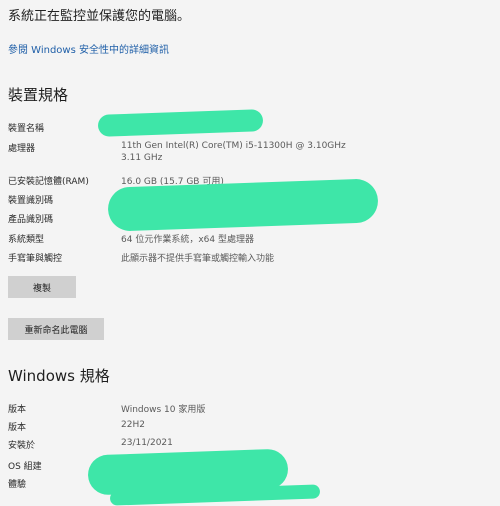 The image size is (500, 506). Describe the element at coordinates (22, 446) in the screenshot. I see `installed-on-label: 安裝於` at that location.